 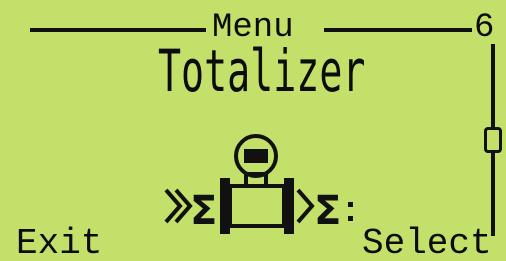 I want to click on header-rule-right, so click(x=398, y=30).